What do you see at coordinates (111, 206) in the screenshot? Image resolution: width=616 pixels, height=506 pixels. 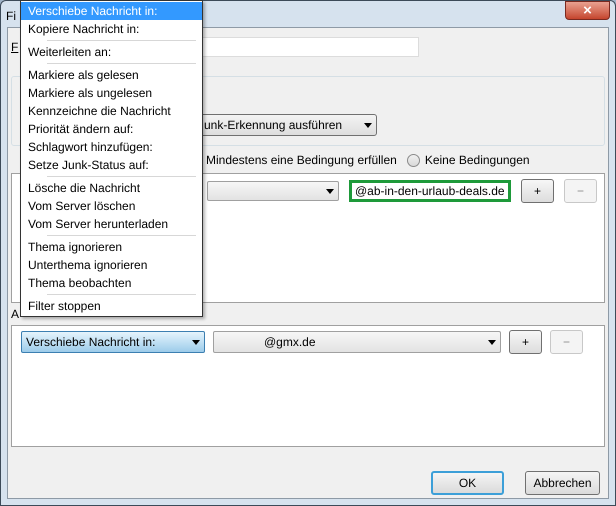 I see `menu-item: Vom Server löschen` at bounding box center [111, 206].